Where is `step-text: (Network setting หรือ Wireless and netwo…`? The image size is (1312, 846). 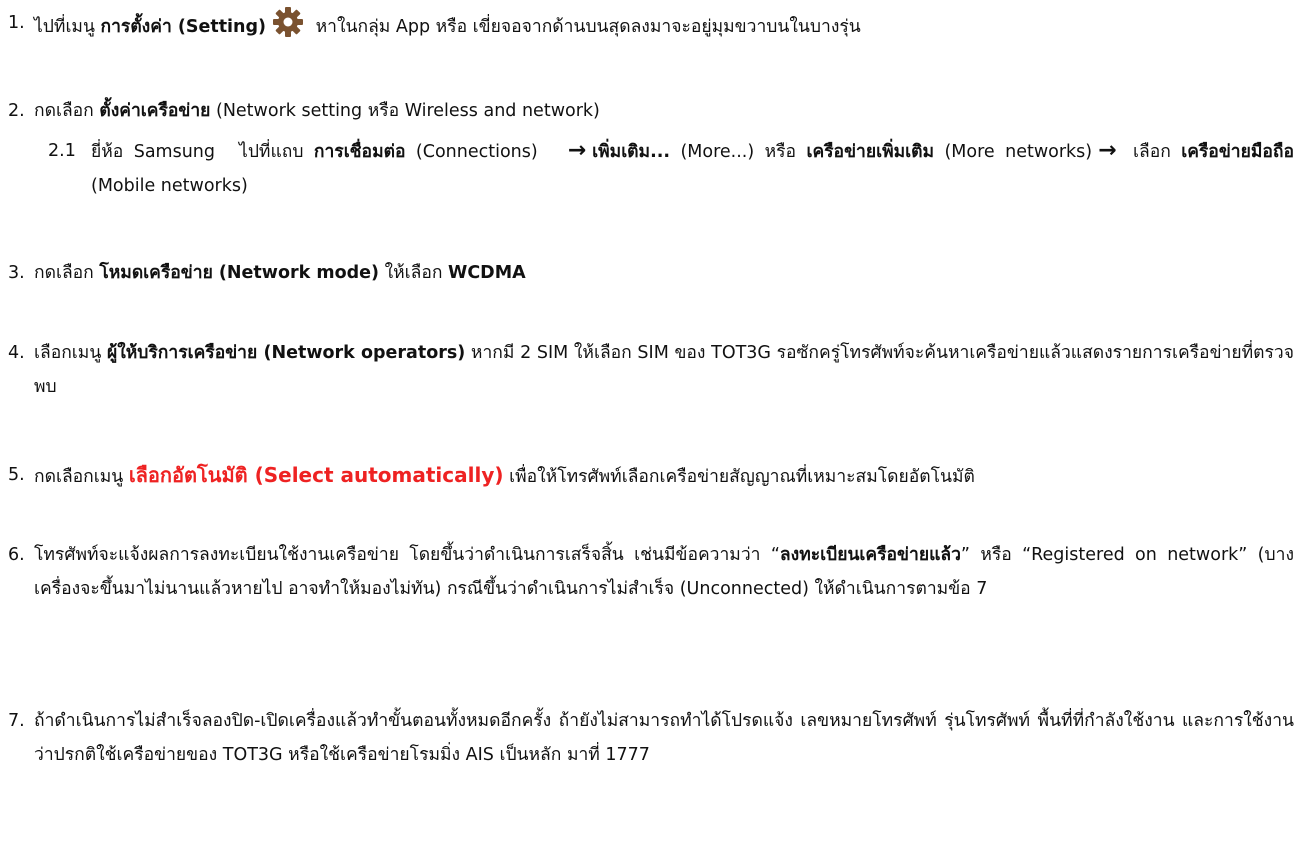 step-text: (Network setting หรือ Wireless and netwo… is located at coordinates (405, 111).